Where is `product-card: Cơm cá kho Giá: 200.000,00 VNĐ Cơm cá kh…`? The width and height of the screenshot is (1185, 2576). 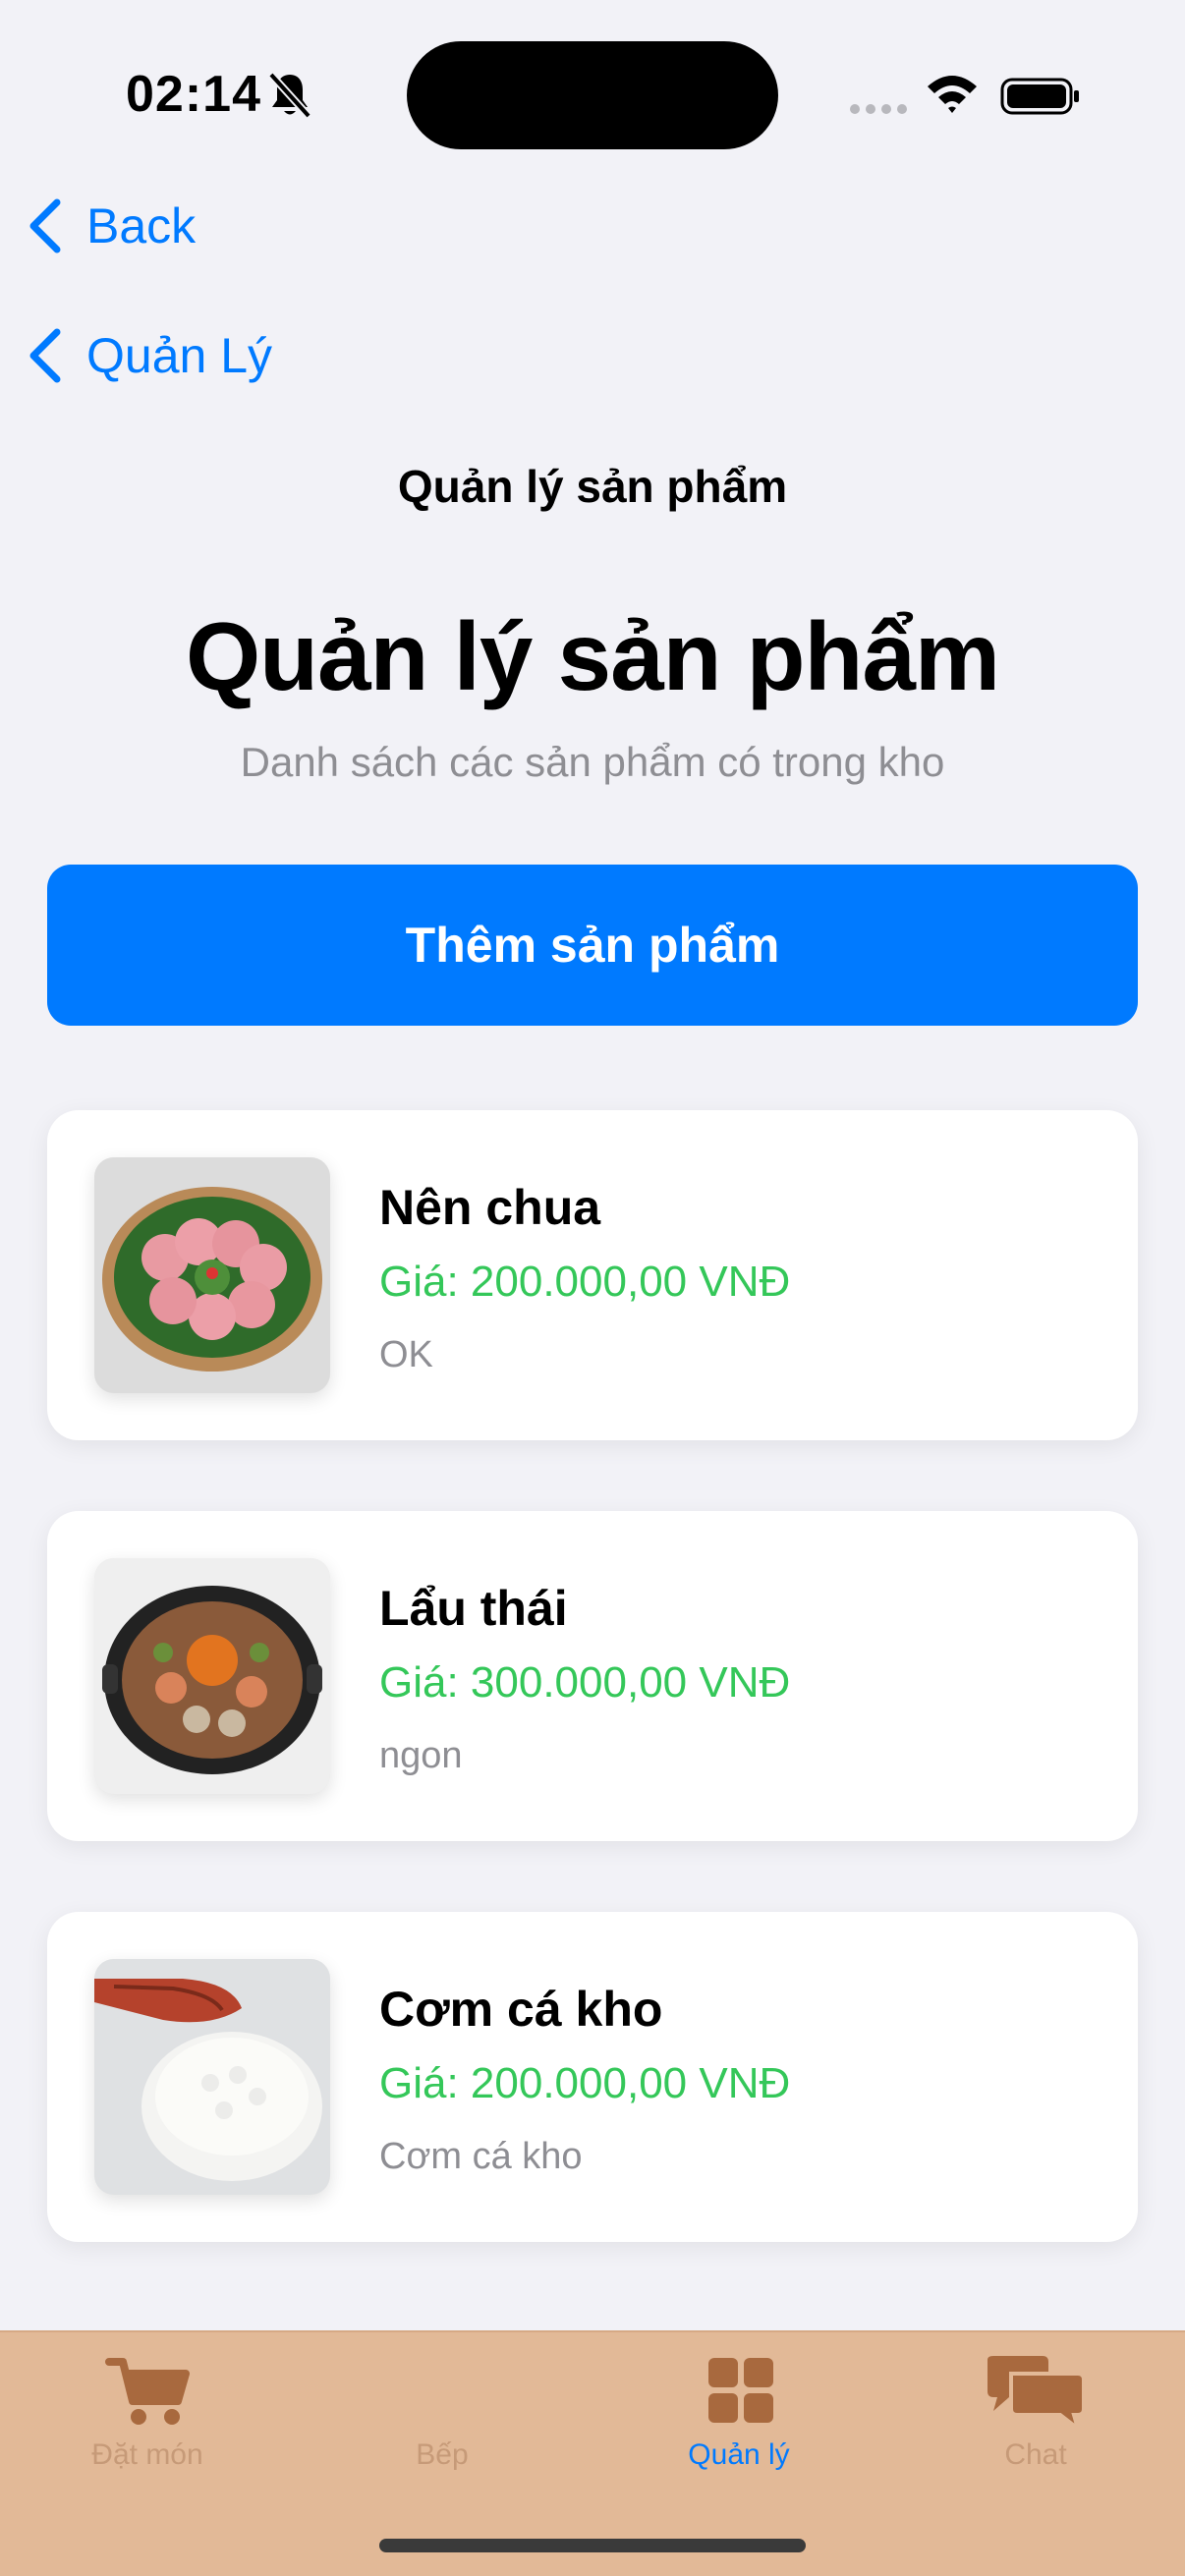
product-card: Cơm cá kho Giá: 200.000,00 VNĐ Cơm cá kh… is located at coordinates (592, 2077).